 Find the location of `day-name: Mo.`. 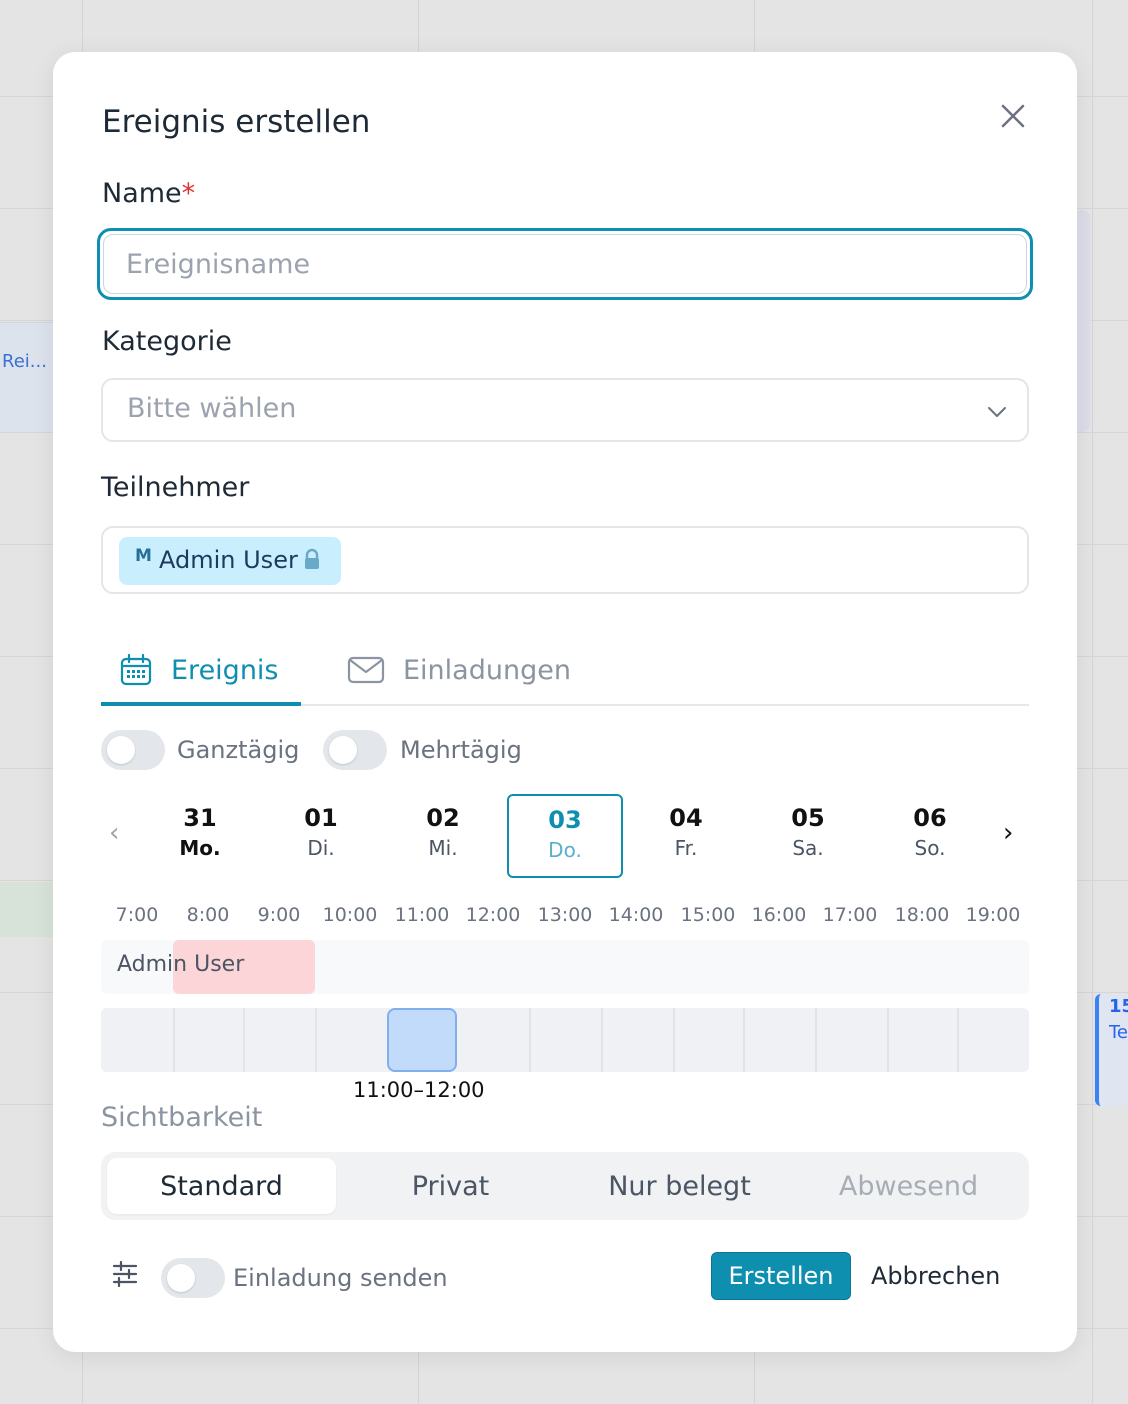

day-name: Mo. is located at coordinates (200, 848).